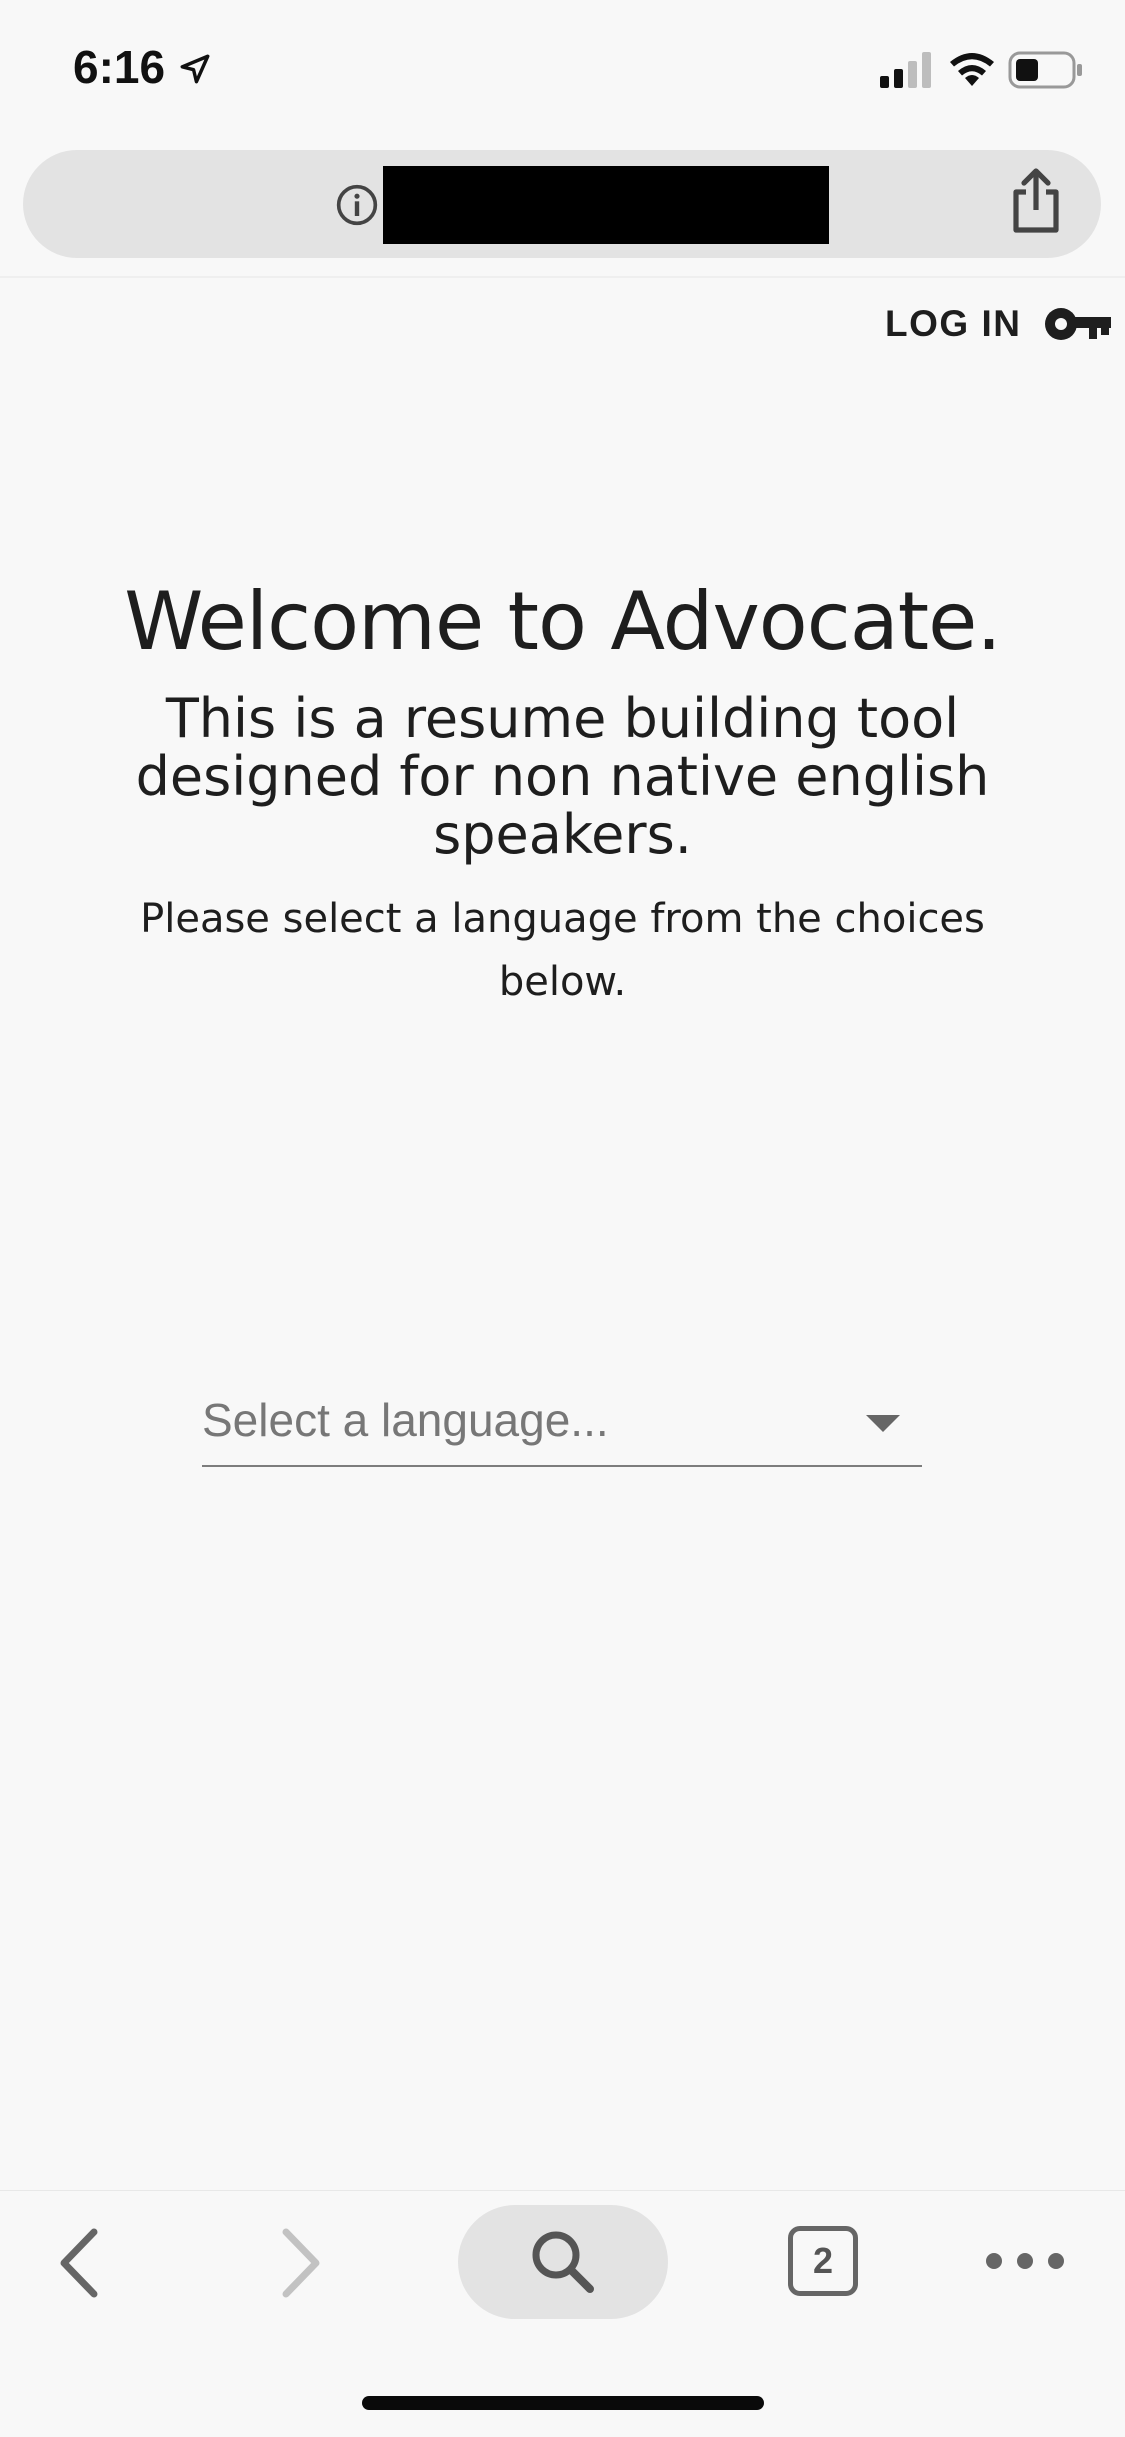 The image size is (1125, 2437). Describe the element at coordinates (562, 277) in the screenshot. I see `page-divider` at that location.